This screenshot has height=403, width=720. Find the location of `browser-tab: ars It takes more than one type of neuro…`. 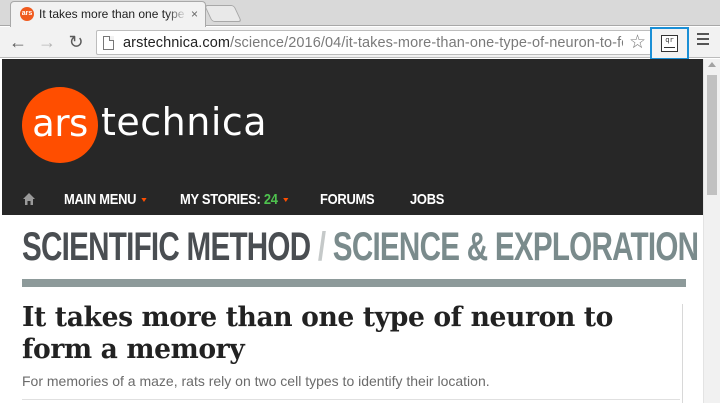

browser-tab: ars It takes more than one type of neuro… is located at coordinates (108, 14).